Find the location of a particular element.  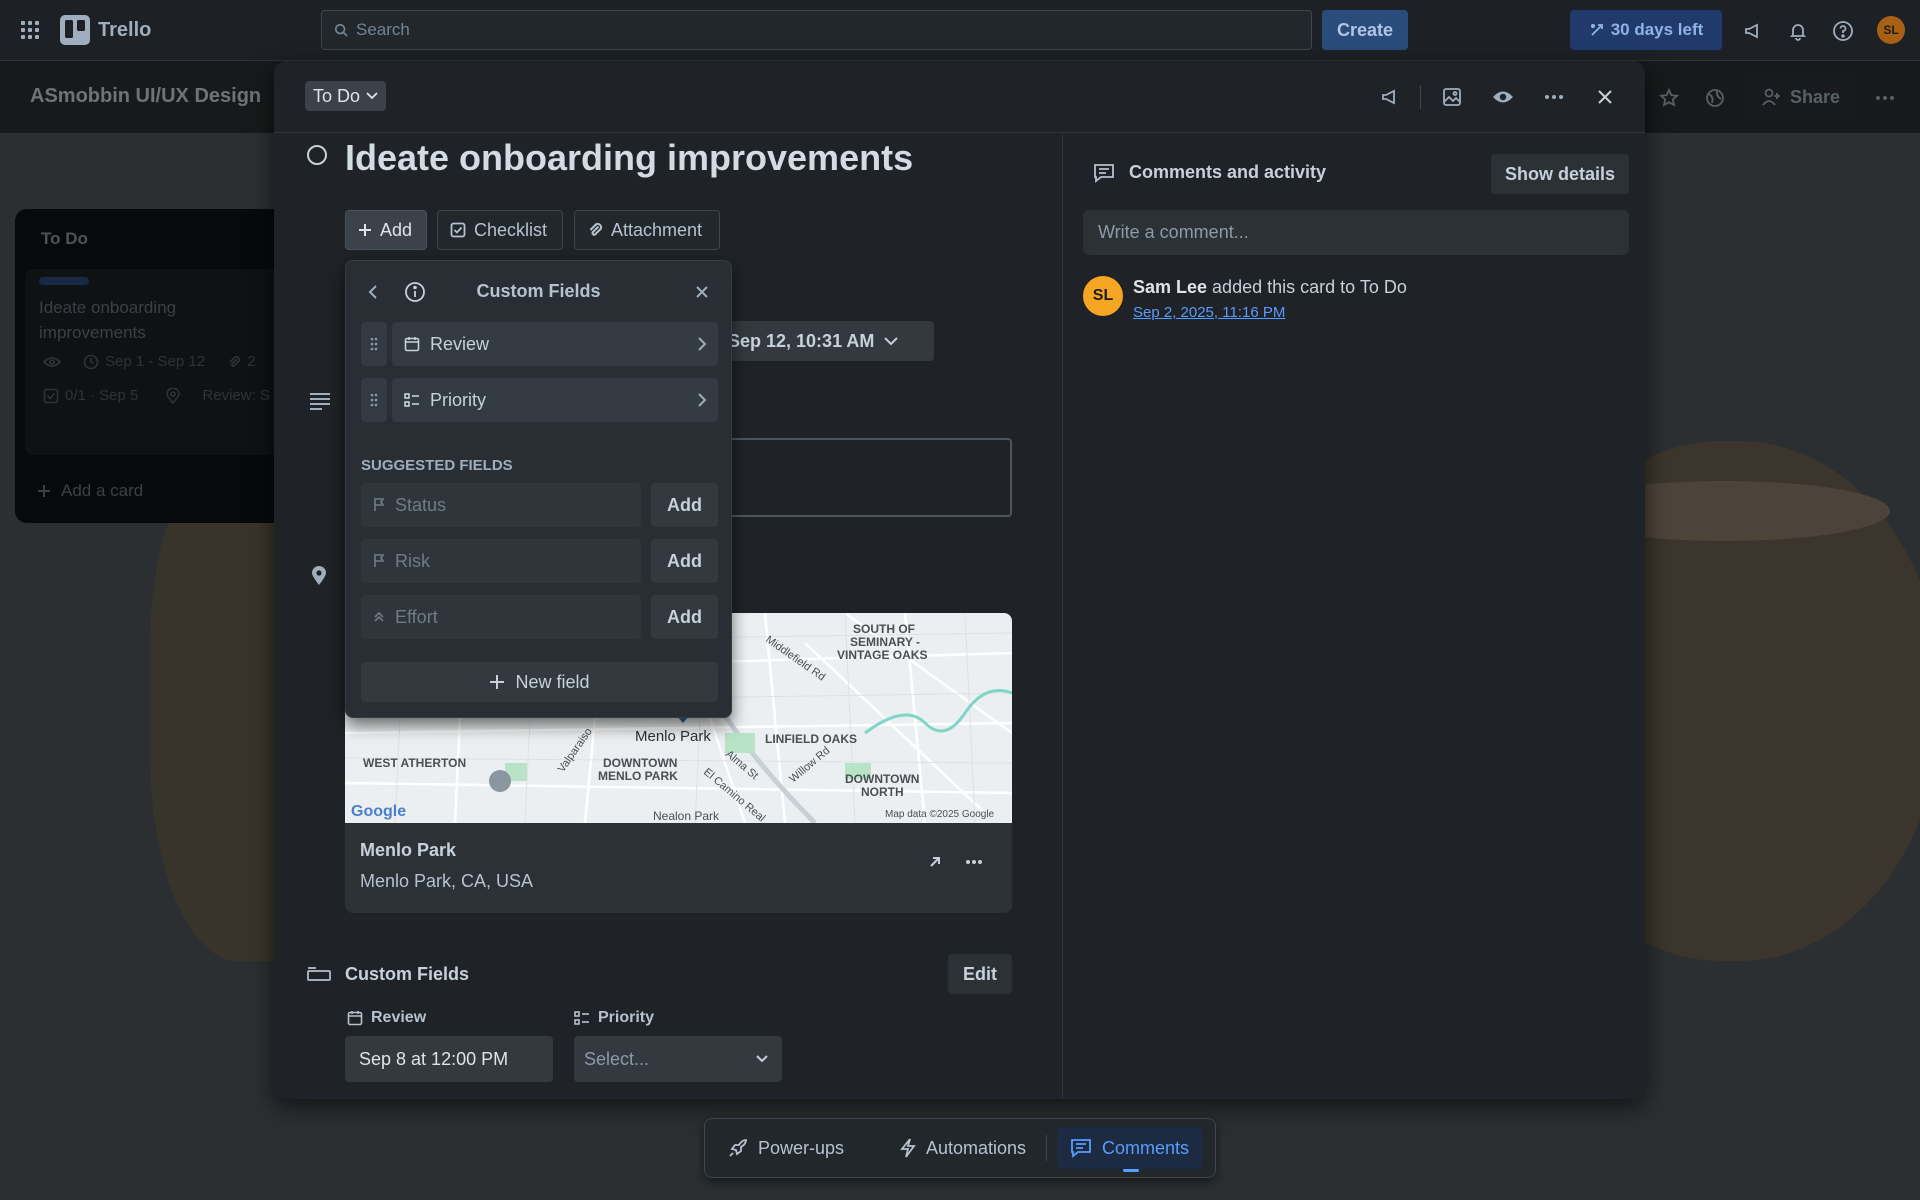

comments-button: Comments is located at coordinates (1130, 1148).